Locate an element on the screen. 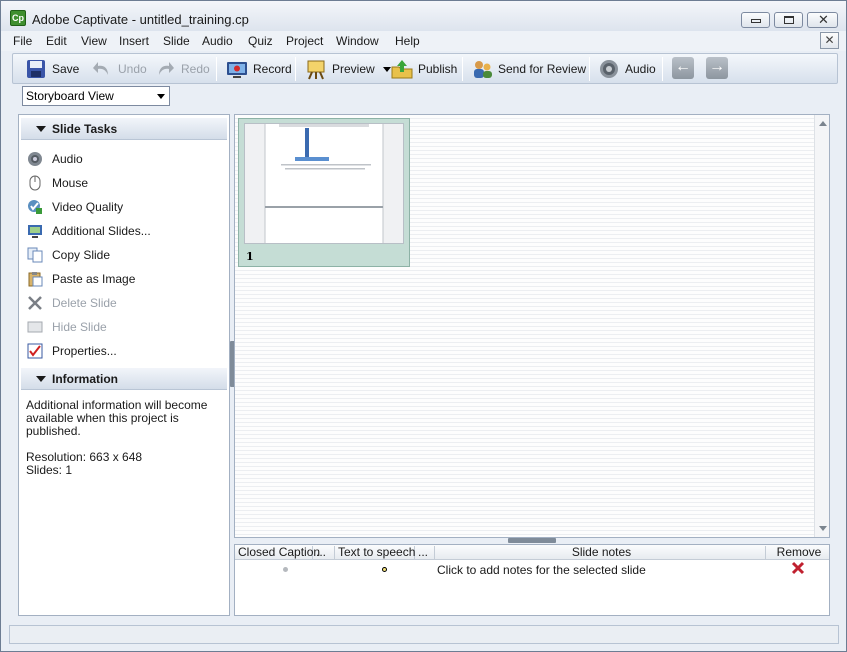 The height and width of the screenshot is (652, 847). redo-label: Redo is located at coordinates (195, 69).